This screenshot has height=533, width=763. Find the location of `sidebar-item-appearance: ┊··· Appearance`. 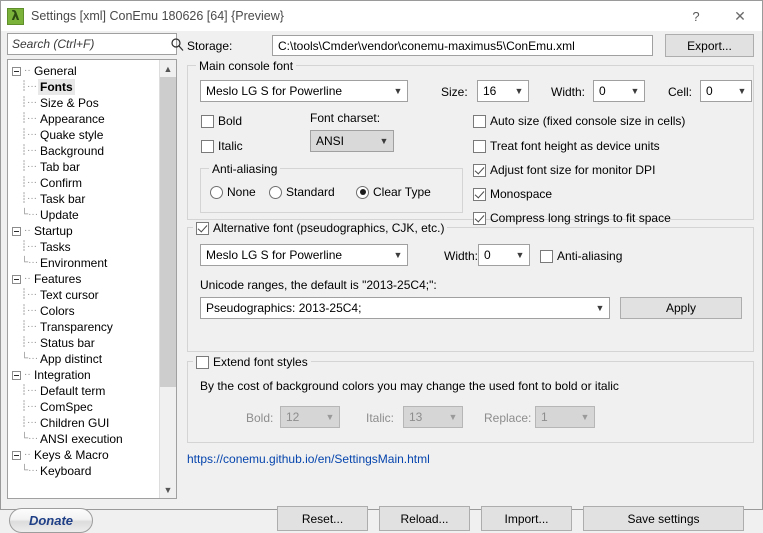

sidebar-item-appearance: ┊··· Appearance is located at coordinates (85, 119).